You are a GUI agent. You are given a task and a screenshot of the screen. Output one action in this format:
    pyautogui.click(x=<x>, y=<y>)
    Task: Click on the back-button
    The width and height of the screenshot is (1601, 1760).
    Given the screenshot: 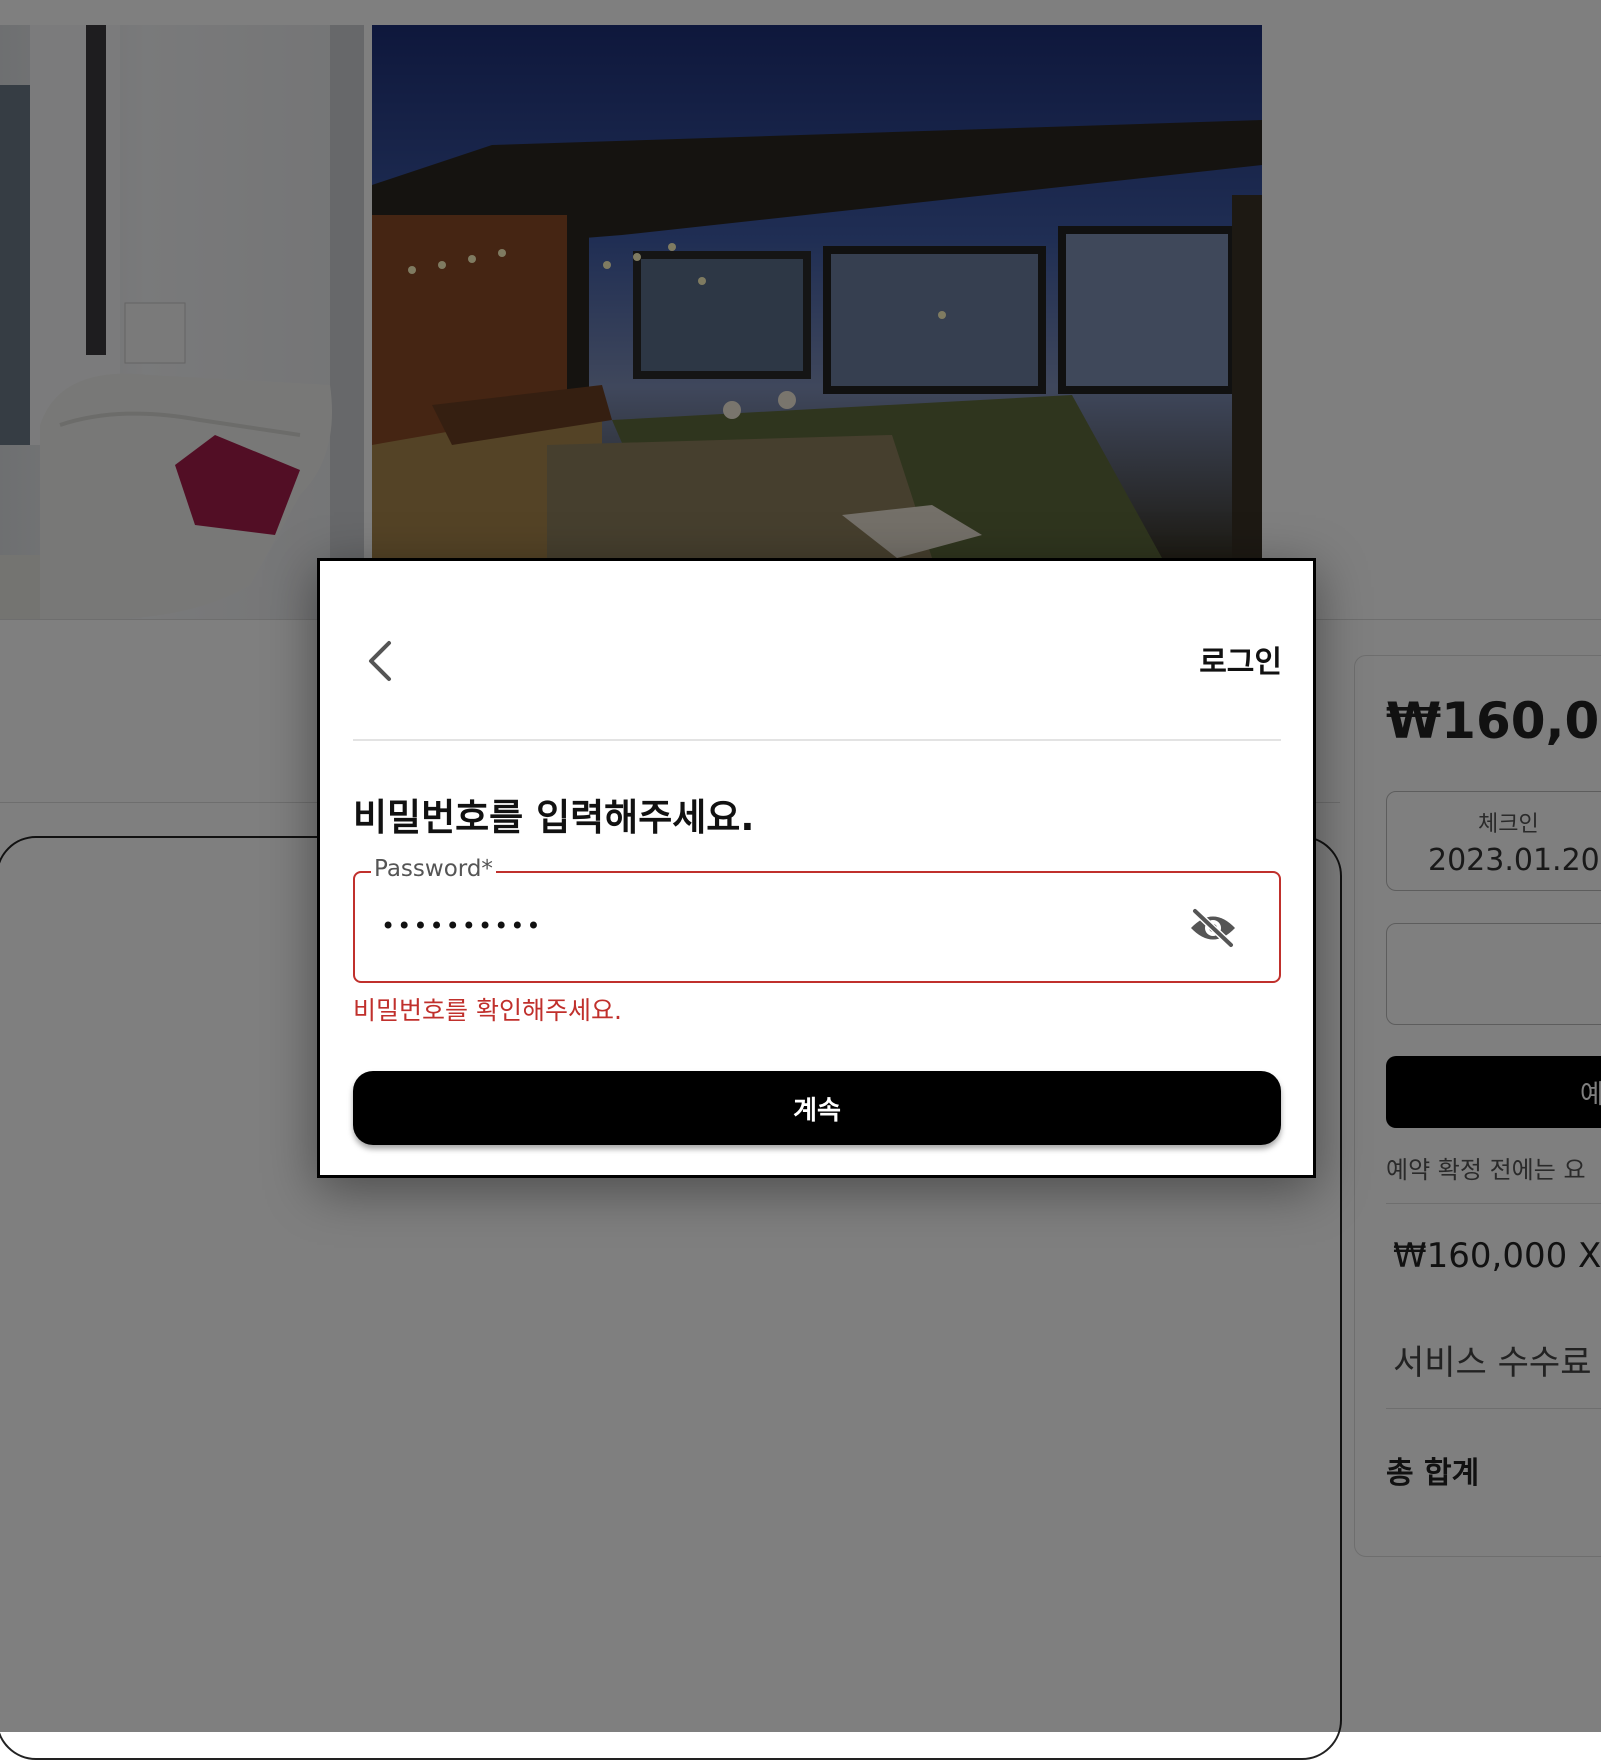 What is the action you would take?
    pyautogui.click(x=385, y=661)
    